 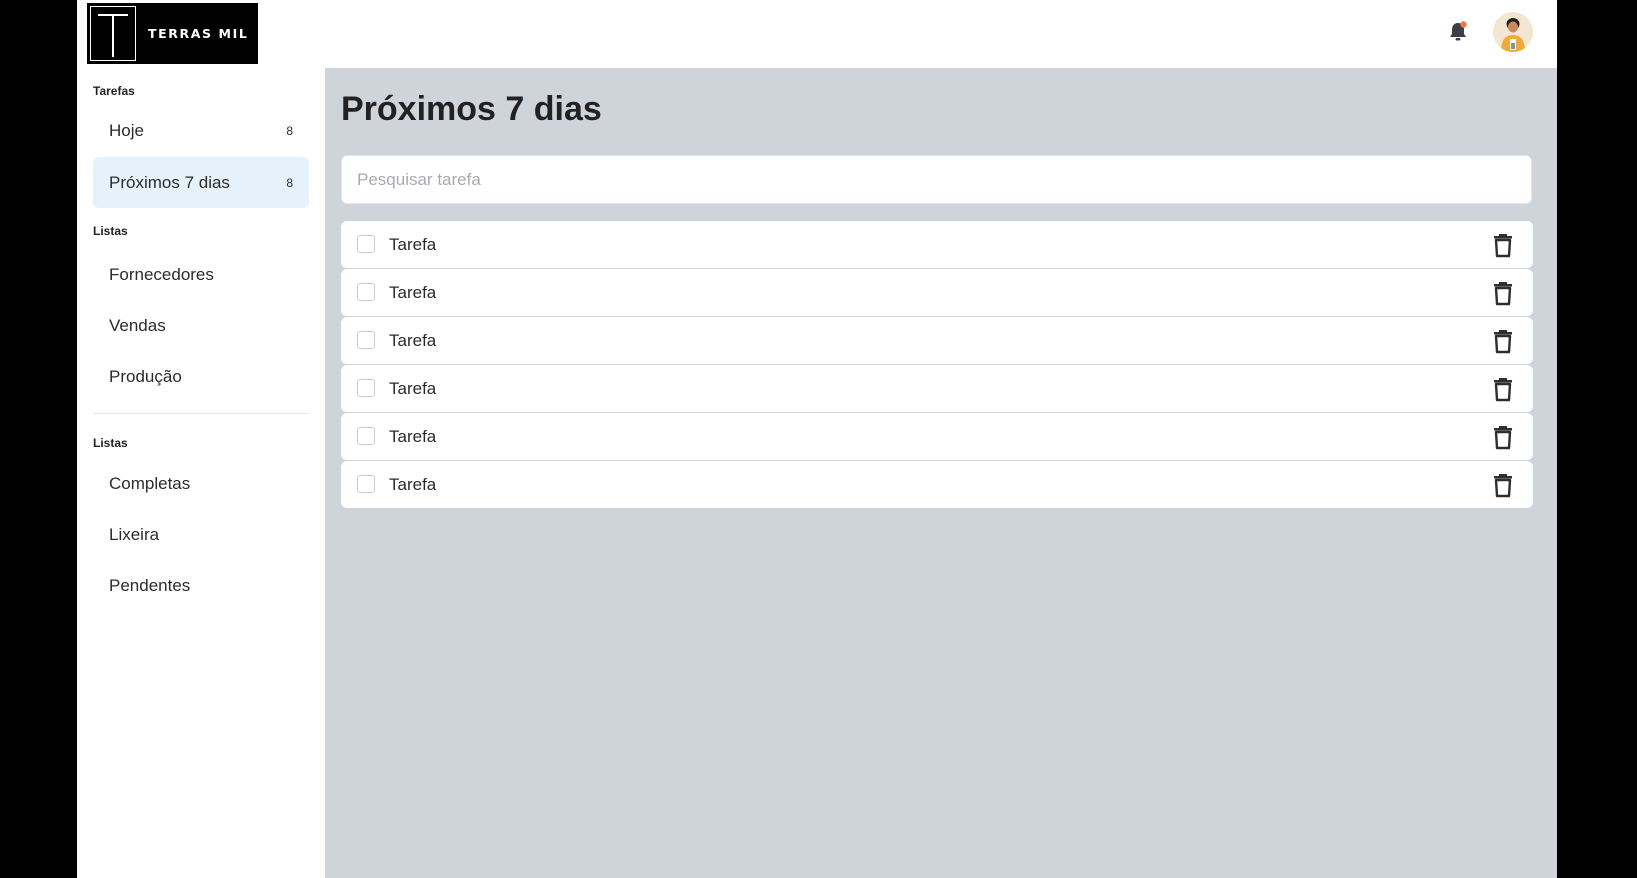 What do you see at coordinates (201, 376) in the screenshot?
I see `sidebar-item-producao: Produção` at bounding box center [201, 376].